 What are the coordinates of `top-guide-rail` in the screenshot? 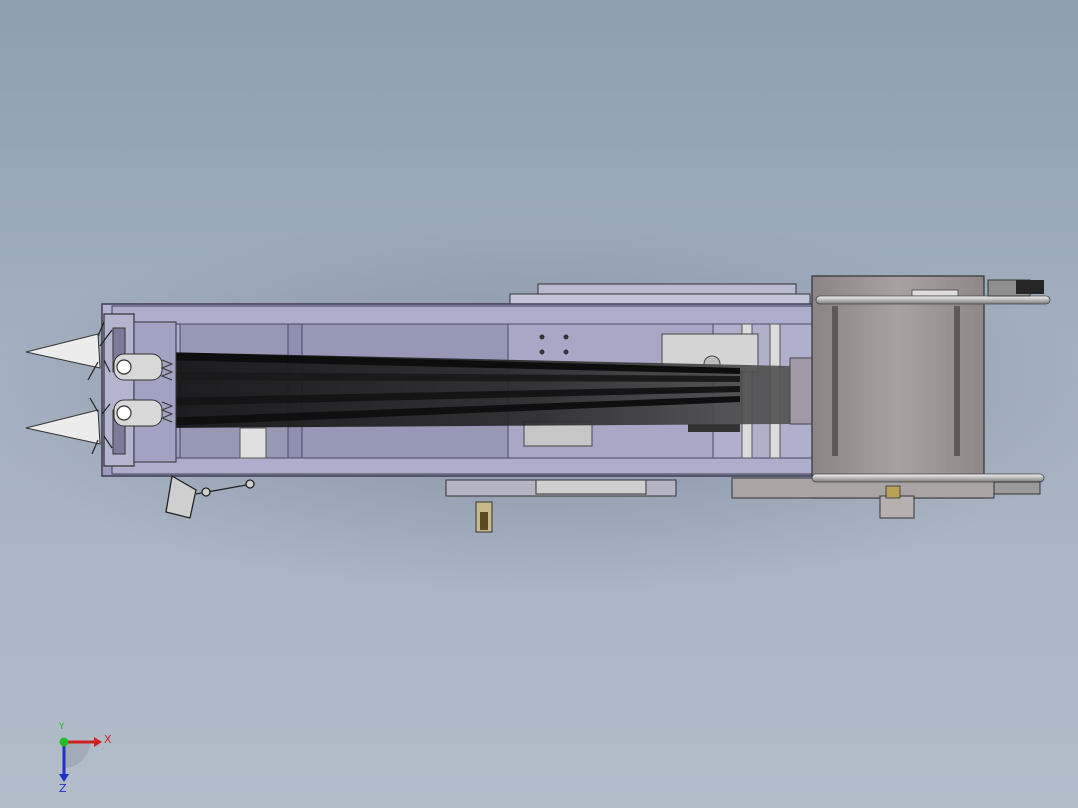 It's located at (667, 289).